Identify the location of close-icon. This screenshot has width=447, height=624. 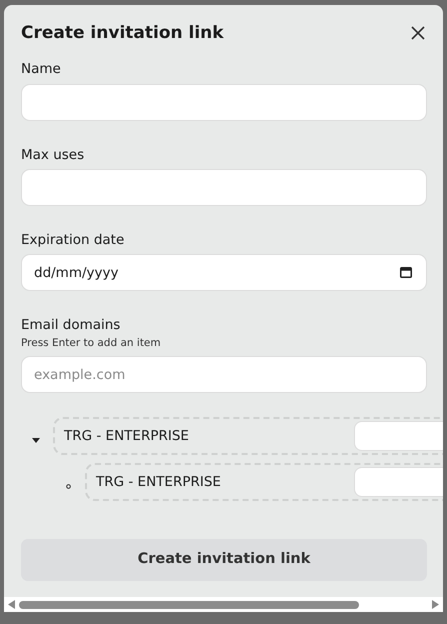
(418, 33).